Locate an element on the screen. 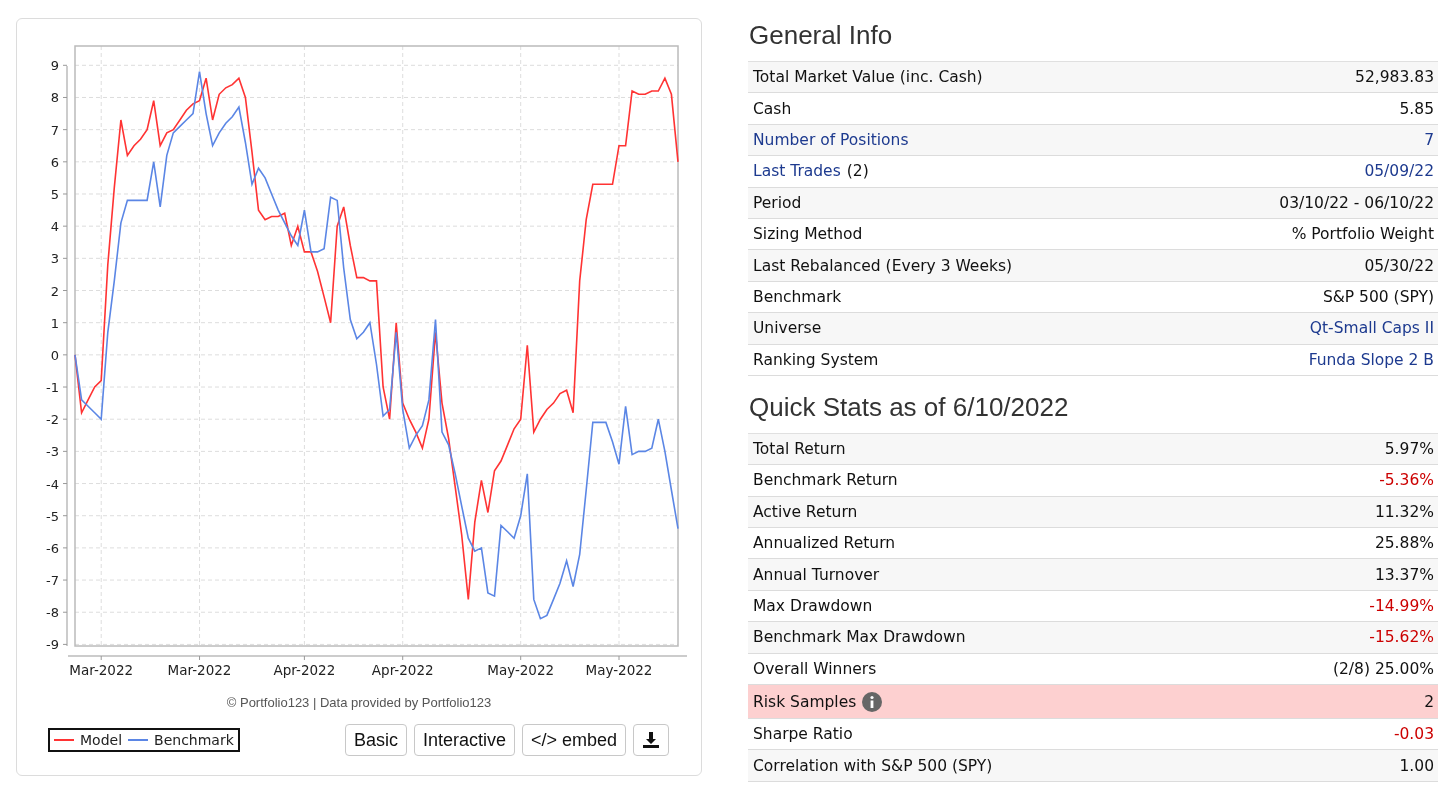 Image resolution: width=1456 pixels, height=798 pixels. axis-label: 6 is located at coordinates (54, 162).